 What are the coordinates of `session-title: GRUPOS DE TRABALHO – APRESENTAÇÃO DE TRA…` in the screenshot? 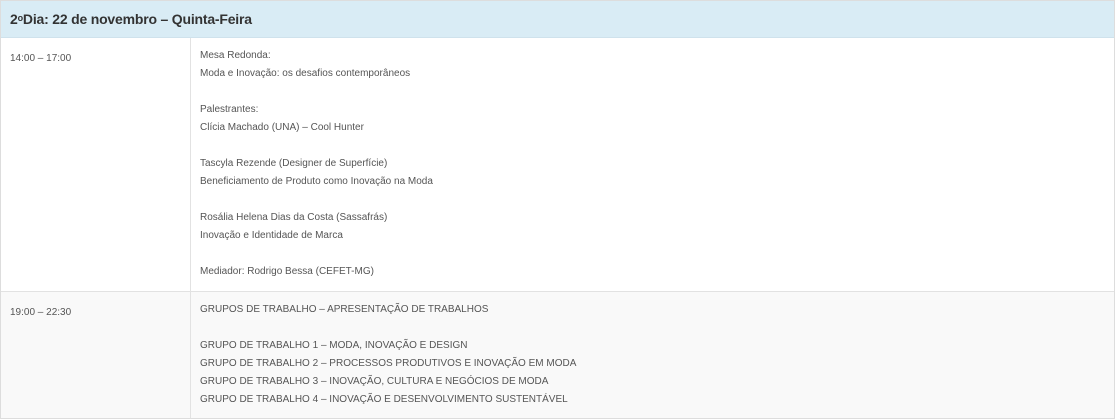 It's located at (344, 309).